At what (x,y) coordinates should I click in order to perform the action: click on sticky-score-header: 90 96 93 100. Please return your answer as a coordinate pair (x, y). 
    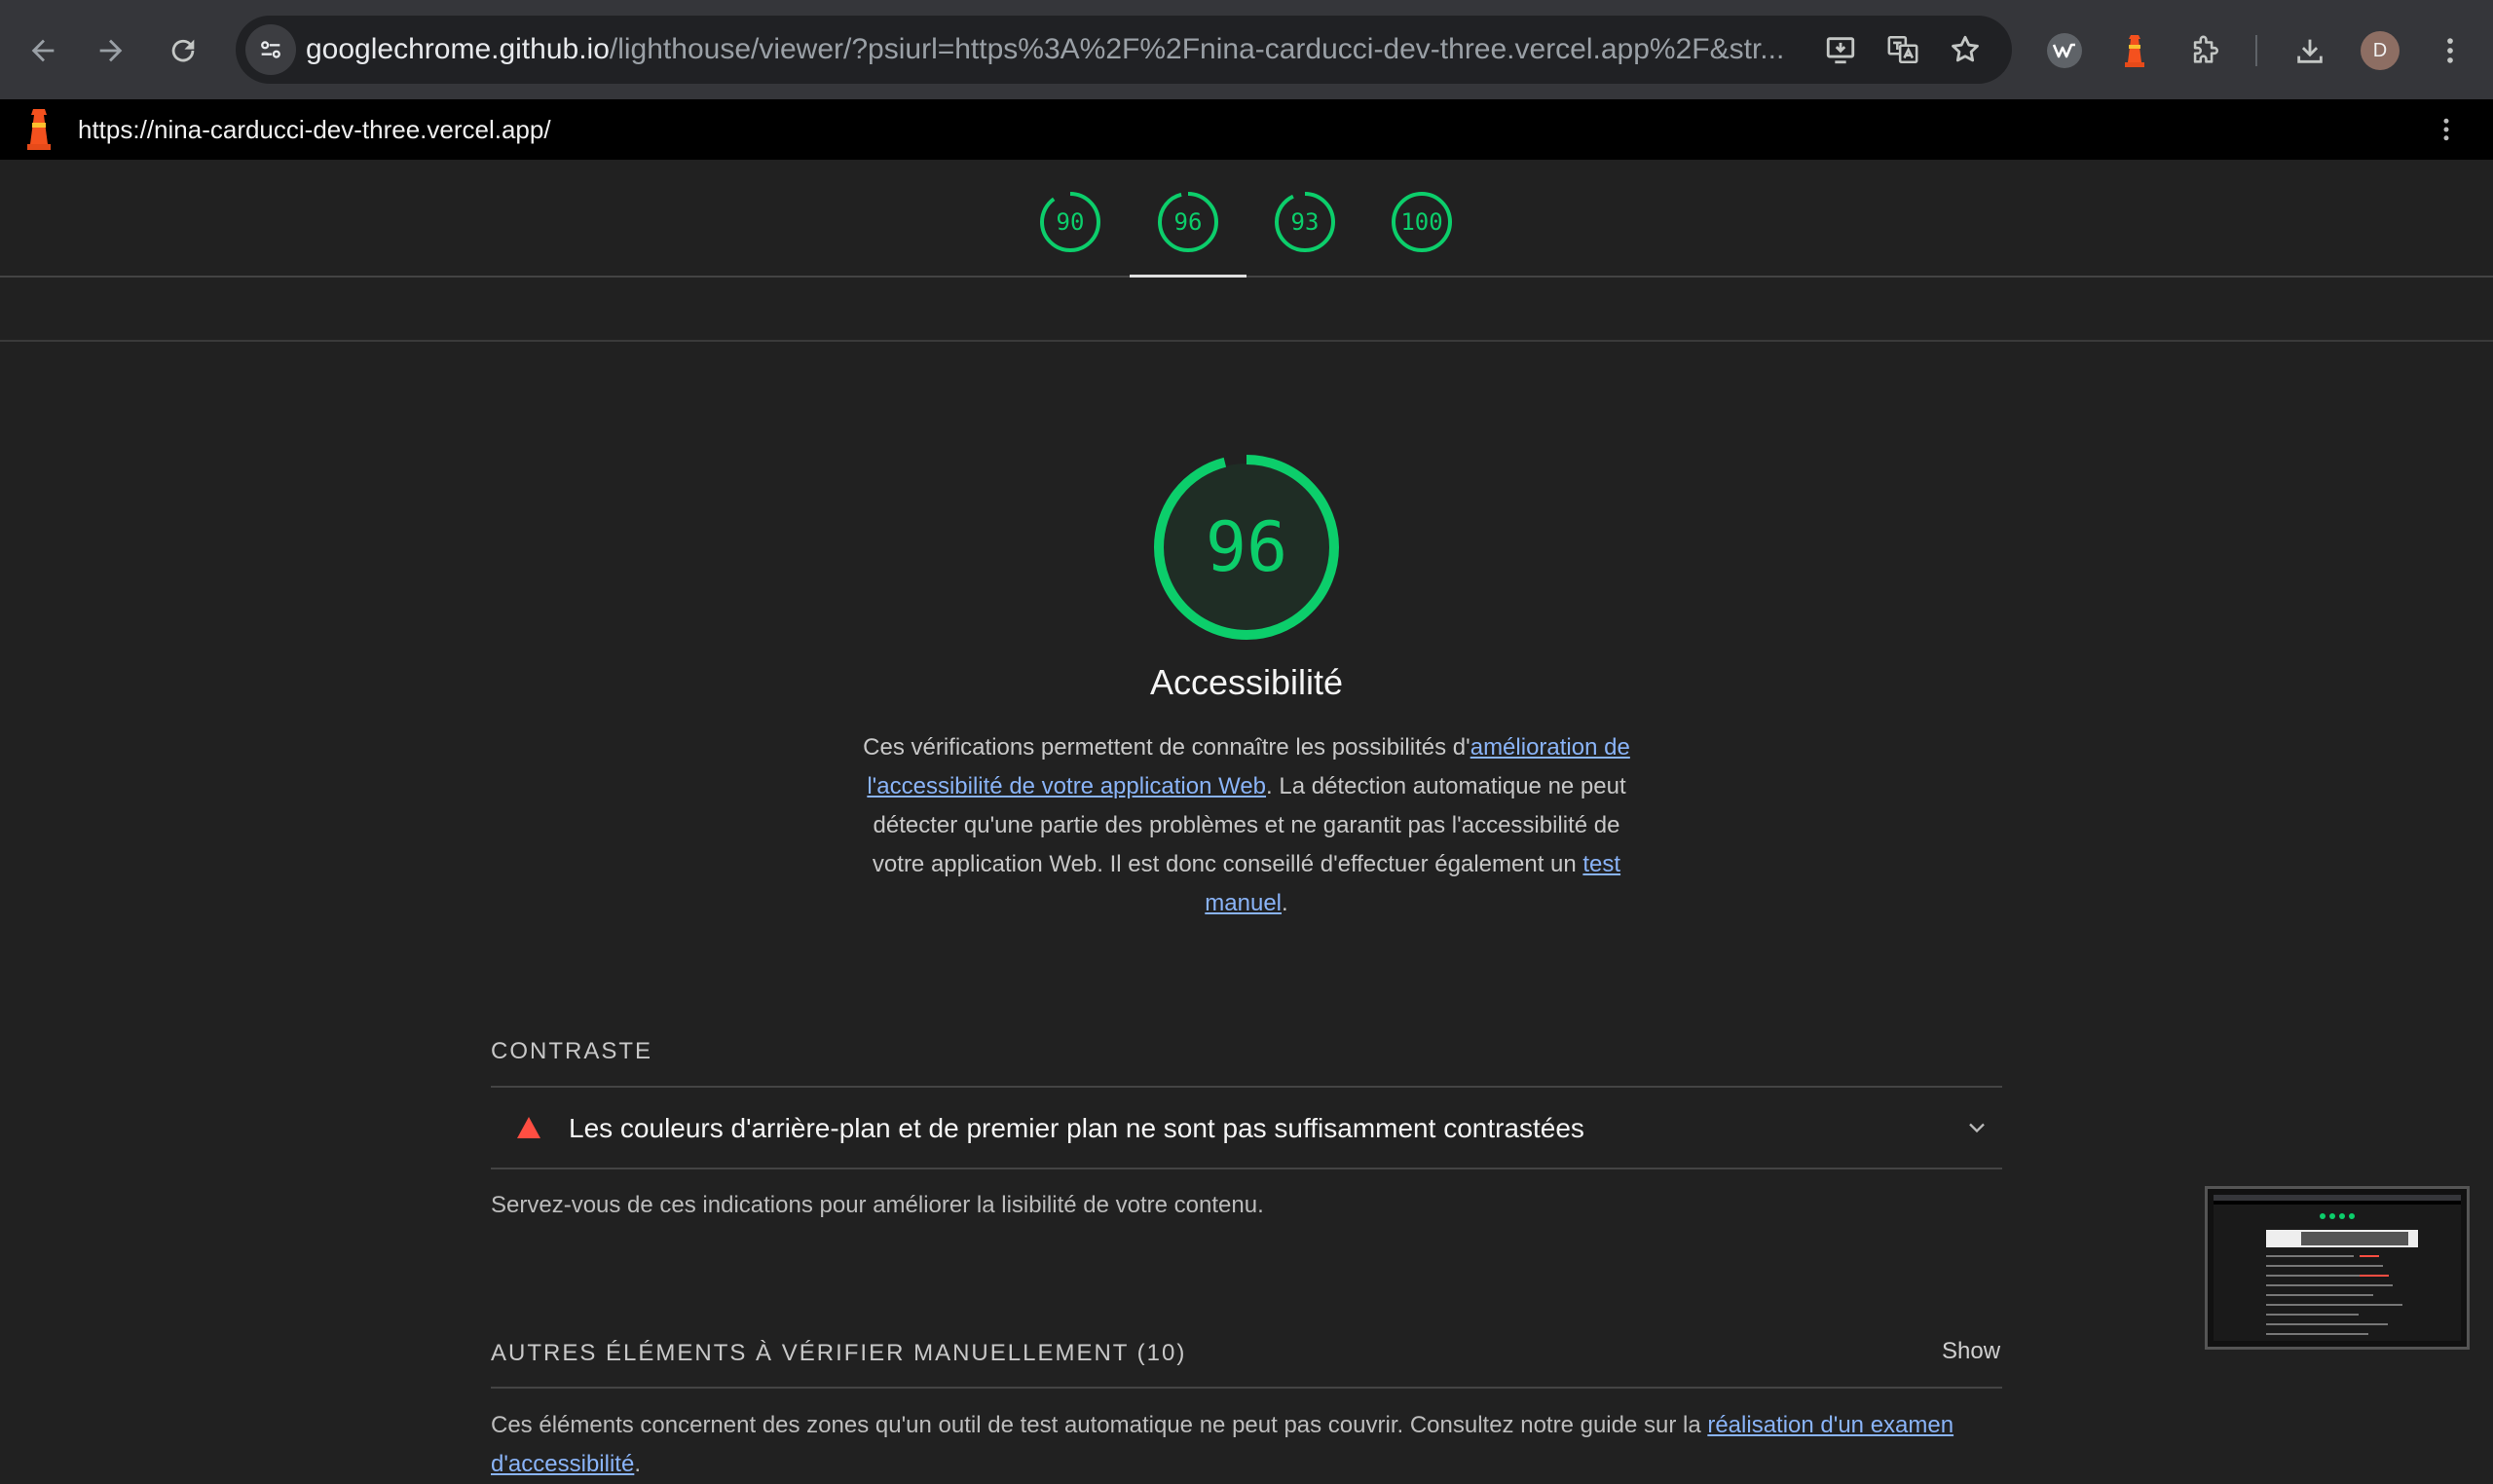
    Looking at the image, I should click on (1247, 219).